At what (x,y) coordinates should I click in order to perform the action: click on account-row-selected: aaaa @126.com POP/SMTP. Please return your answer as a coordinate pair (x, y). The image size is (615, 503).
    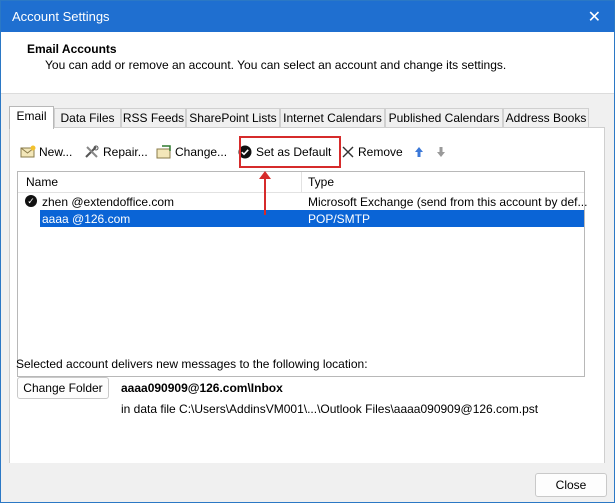
    Looking at the image, I should click on (301, 218).